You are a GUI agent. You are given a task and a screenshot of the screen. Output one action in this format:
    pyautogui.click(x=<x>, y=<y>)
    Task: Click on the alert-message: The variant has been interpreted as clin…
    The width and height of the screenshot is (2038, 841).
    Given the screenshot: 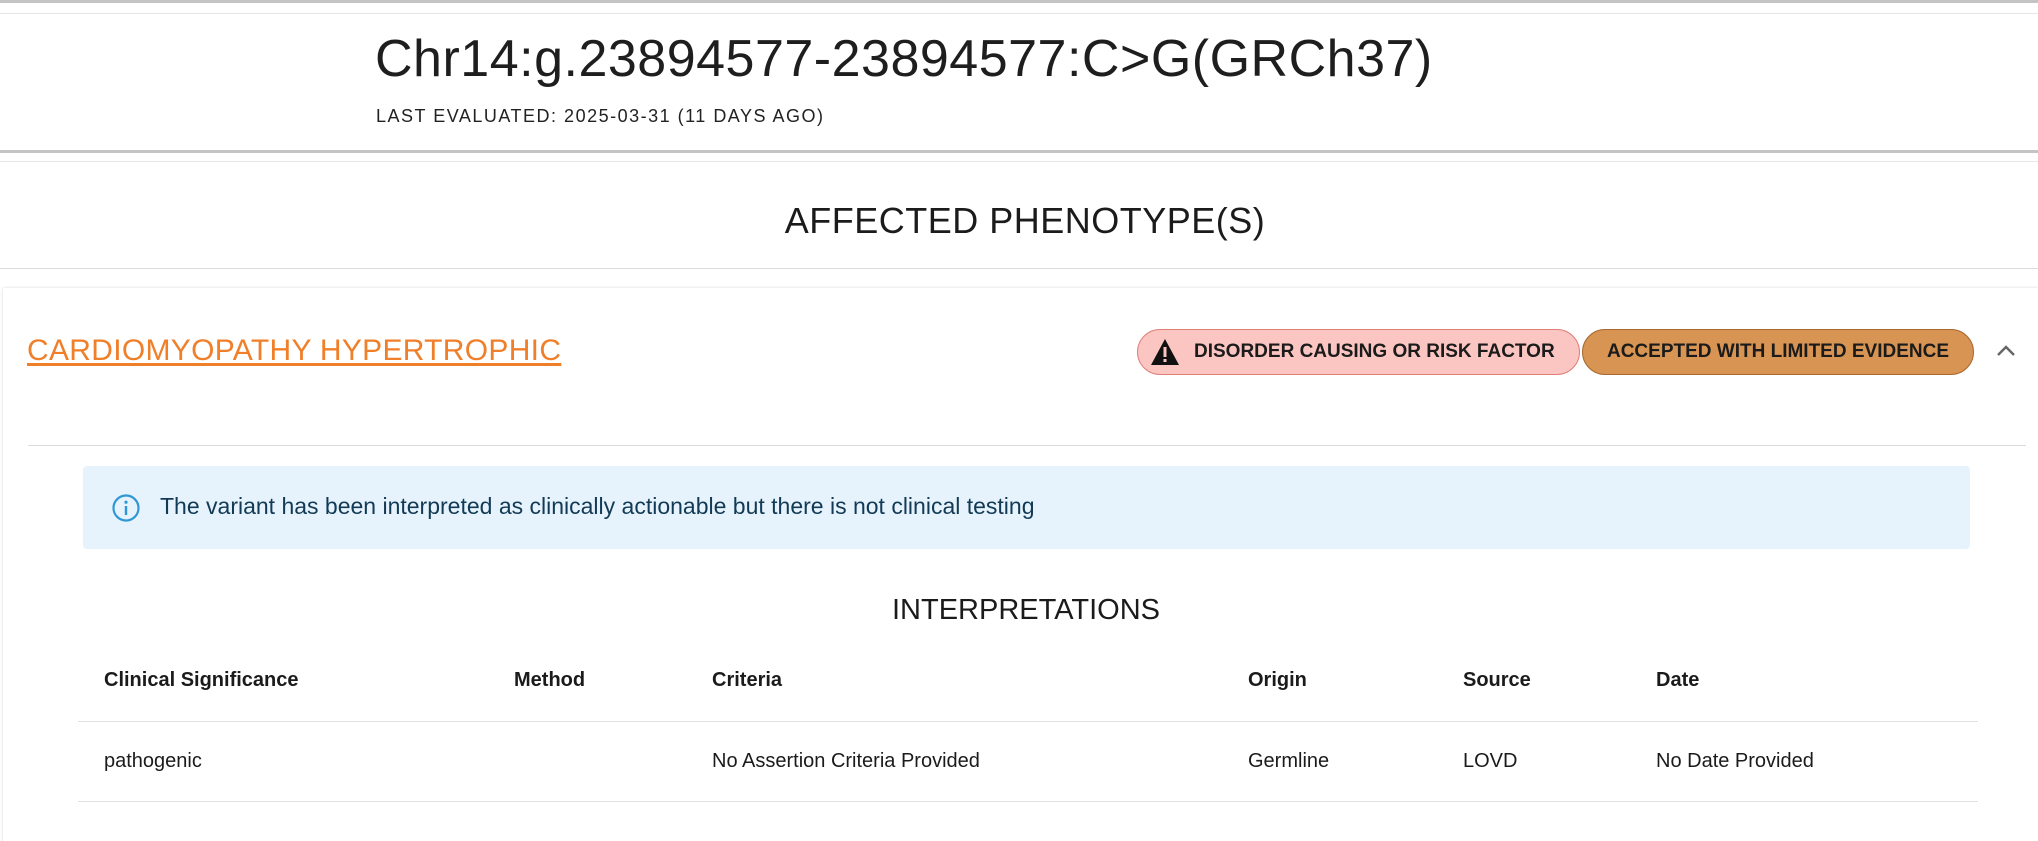 What is the action you would take?
    pyautogui.click(x=597, y=506)
    